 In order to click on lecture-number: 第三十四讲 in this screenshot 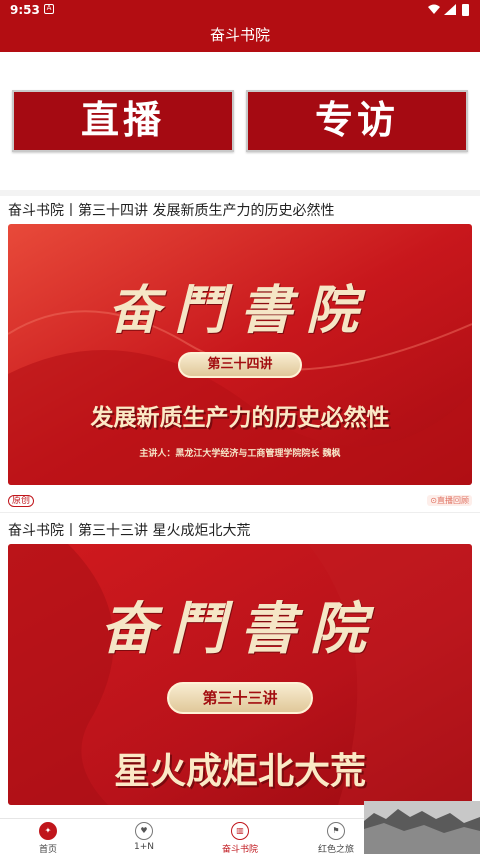, I will do `click(240, 365)`.